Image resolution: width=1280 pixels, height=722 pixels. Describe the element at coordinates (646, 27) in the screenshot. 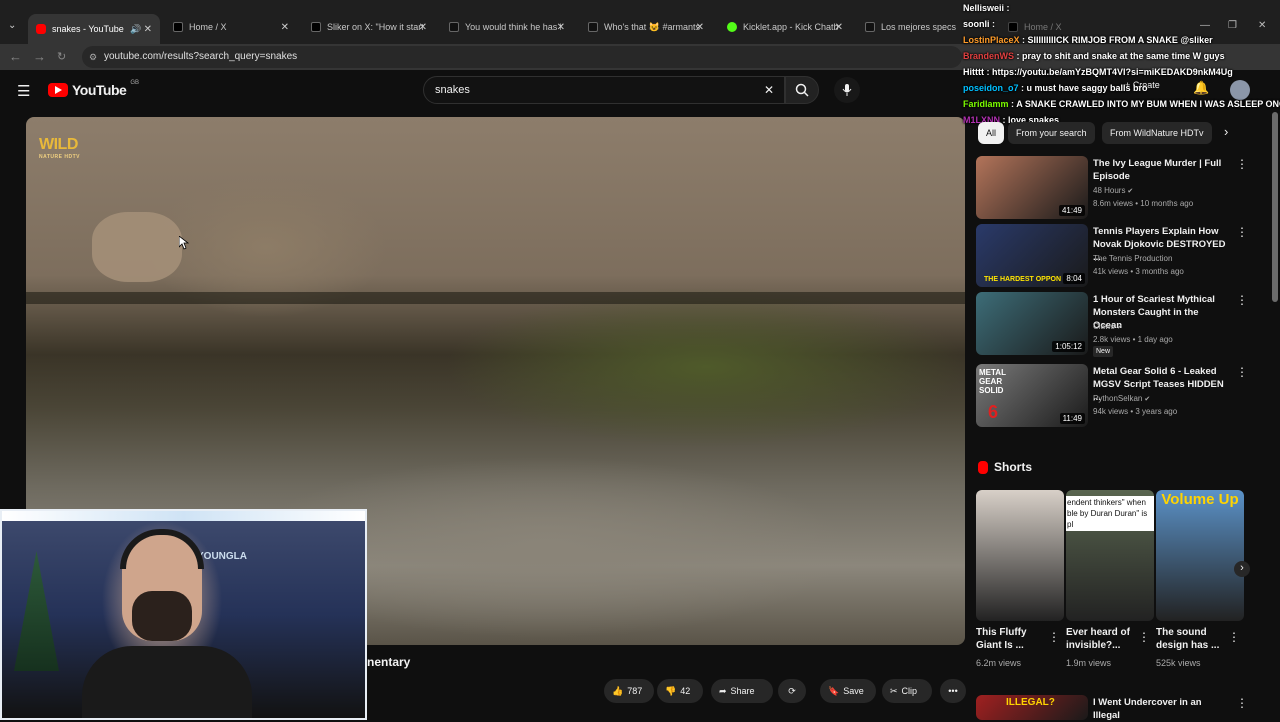

I see `tab-tiktok-2: Who's that 😺 #armants ✕` at that location.